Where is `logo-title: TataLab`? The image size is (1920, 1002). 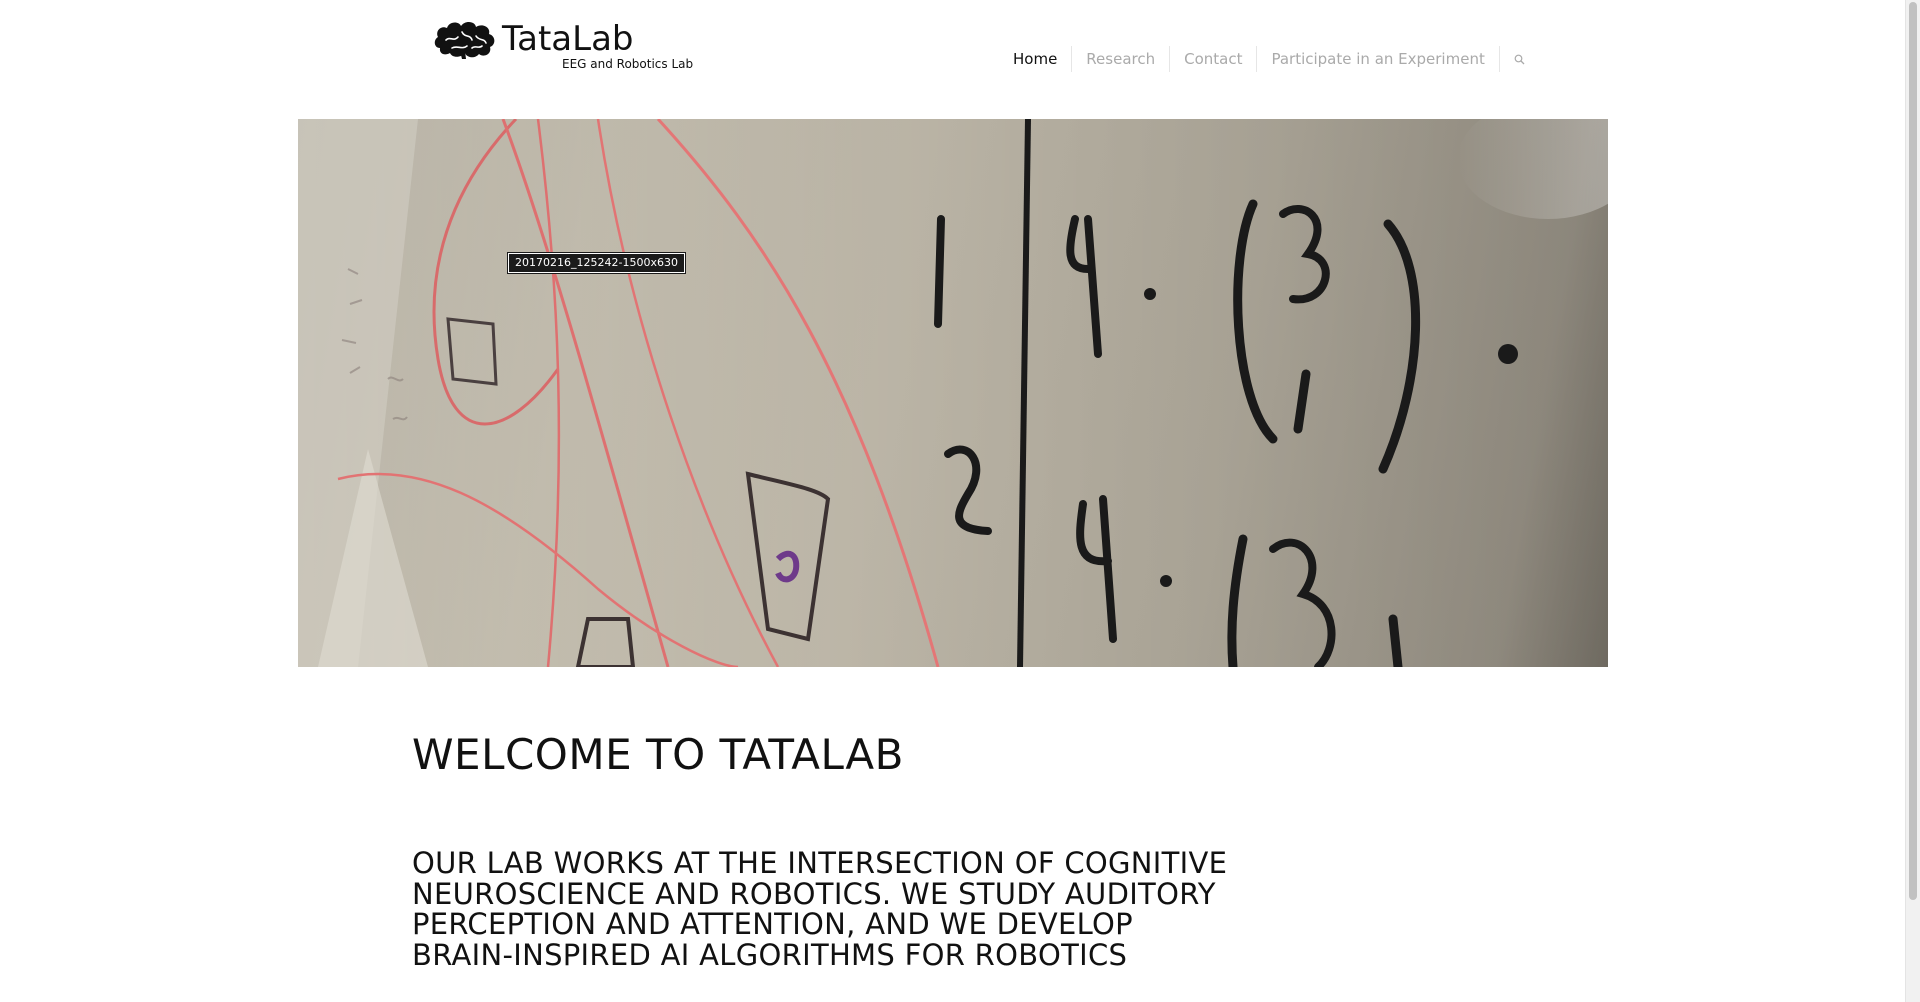 logo-title: TataLab is located at coordinates (568, 39).